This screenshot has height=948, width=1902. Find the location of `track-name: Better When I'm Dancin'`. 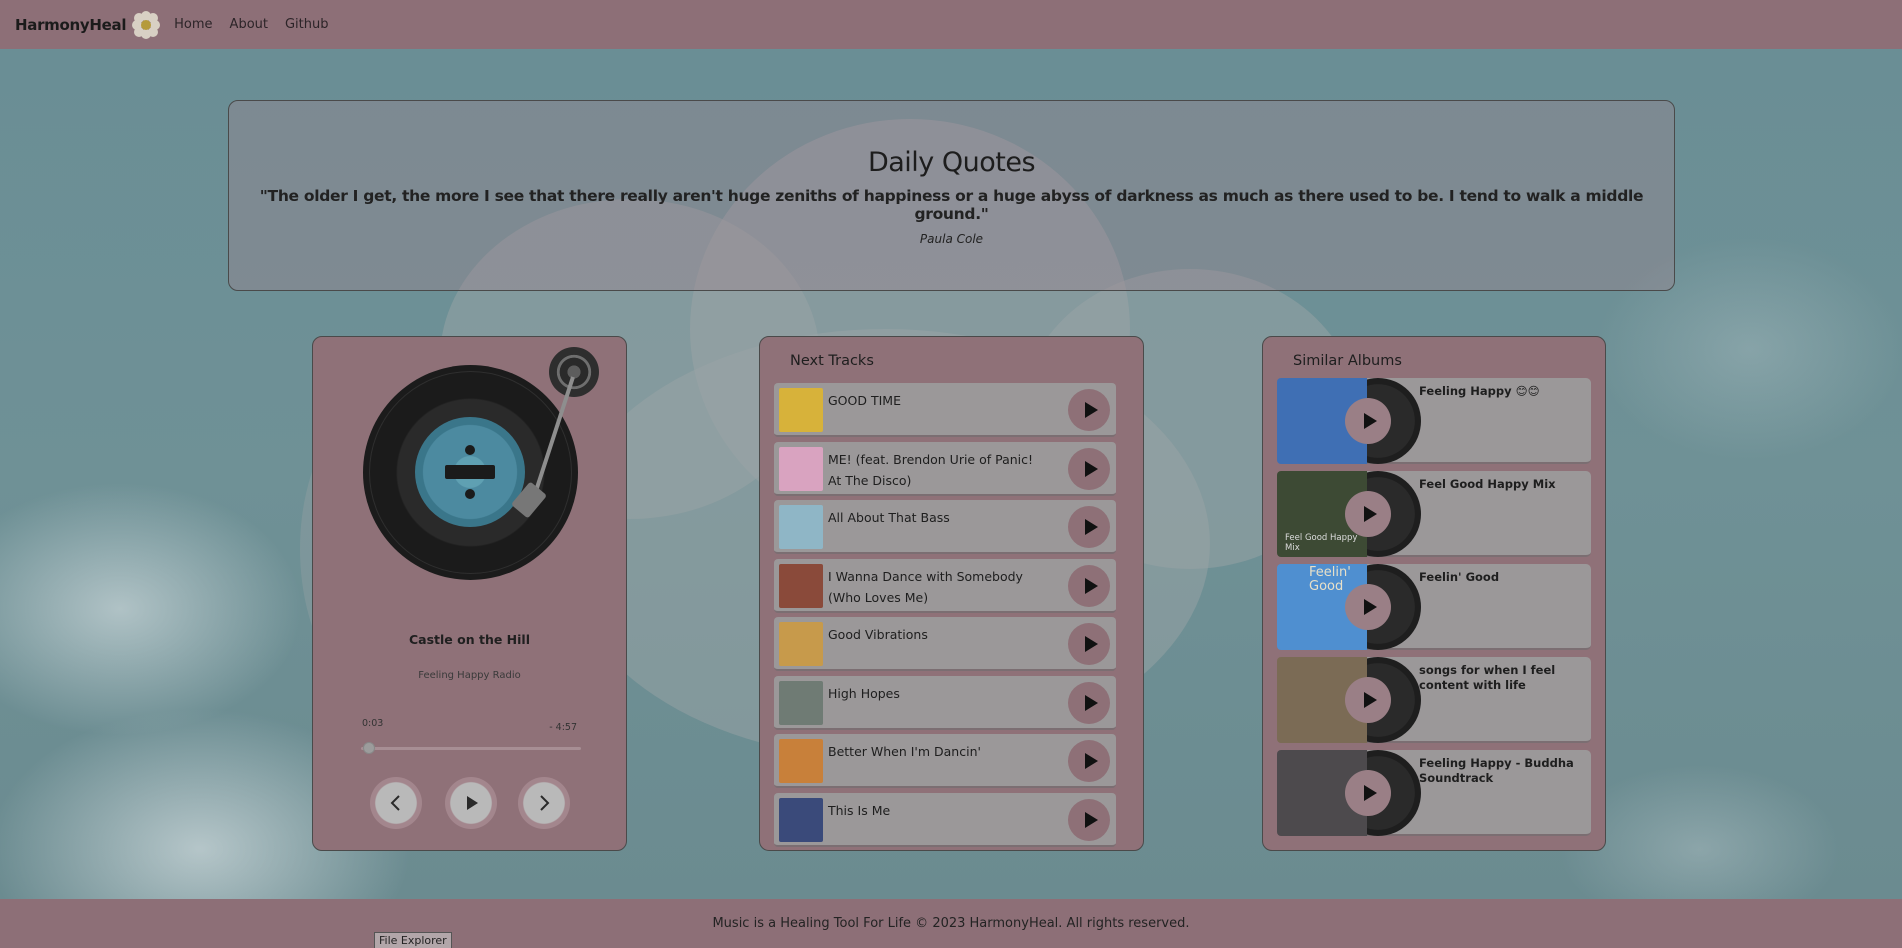

track-name: Better When I'm Dancin' is located at coordinates (904, 751).